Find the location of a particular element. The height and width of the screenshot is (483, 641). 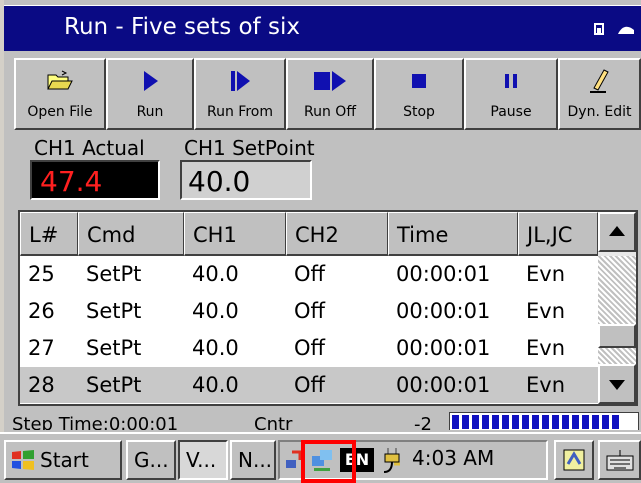

clock: 4:03 AM is located at coordinates (453, 458).